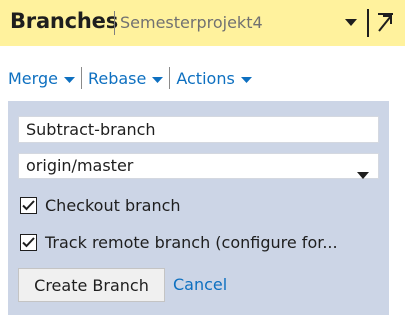 This screenshot has height=322, width=405. What do you see at coordinates (28, 242) in the screenshot?
I see `track-remote-checkbox` at bounding box center [28, 242].